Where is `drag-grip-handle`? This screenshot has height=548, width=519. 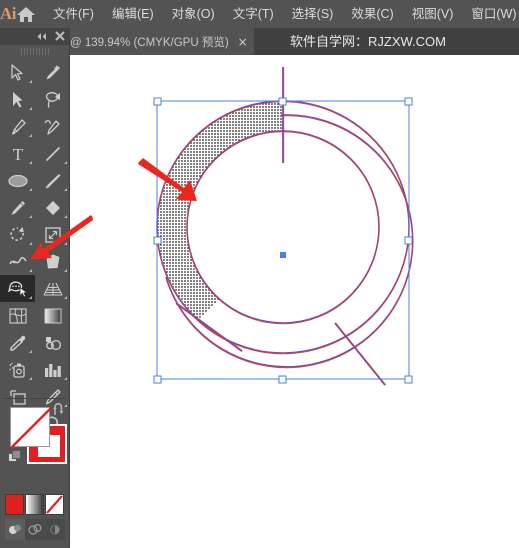
drag-grip-handle is located at coordinates (35, 51).